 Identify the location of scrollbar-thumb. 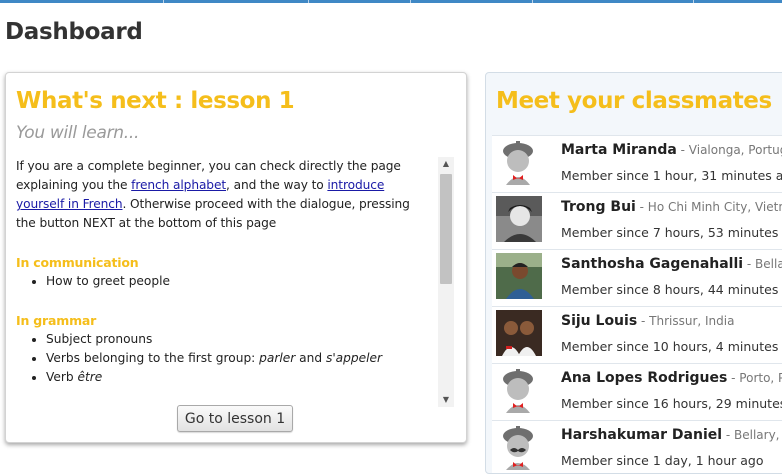
(446, 229).